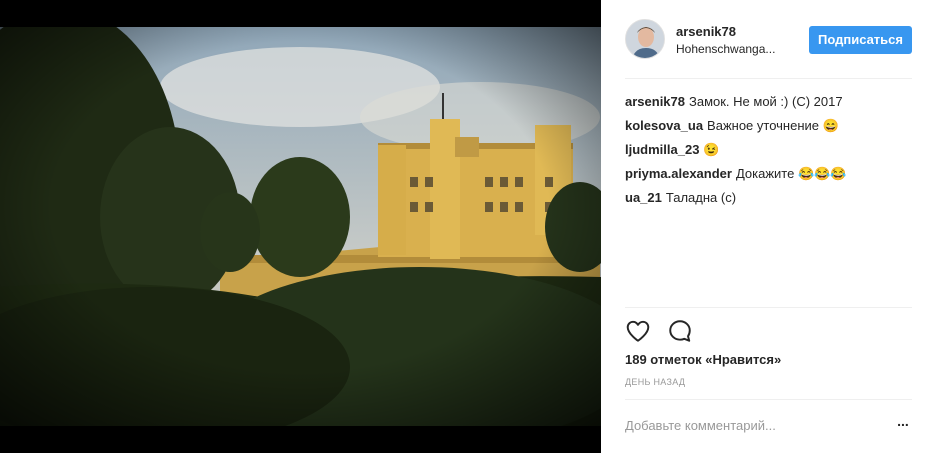 Image resolution: width=936 pixels, height=453 pixels. I want to click on comment-item: arsenik78 Замок. Не мой :) (С) 2017, so click(770, 105).